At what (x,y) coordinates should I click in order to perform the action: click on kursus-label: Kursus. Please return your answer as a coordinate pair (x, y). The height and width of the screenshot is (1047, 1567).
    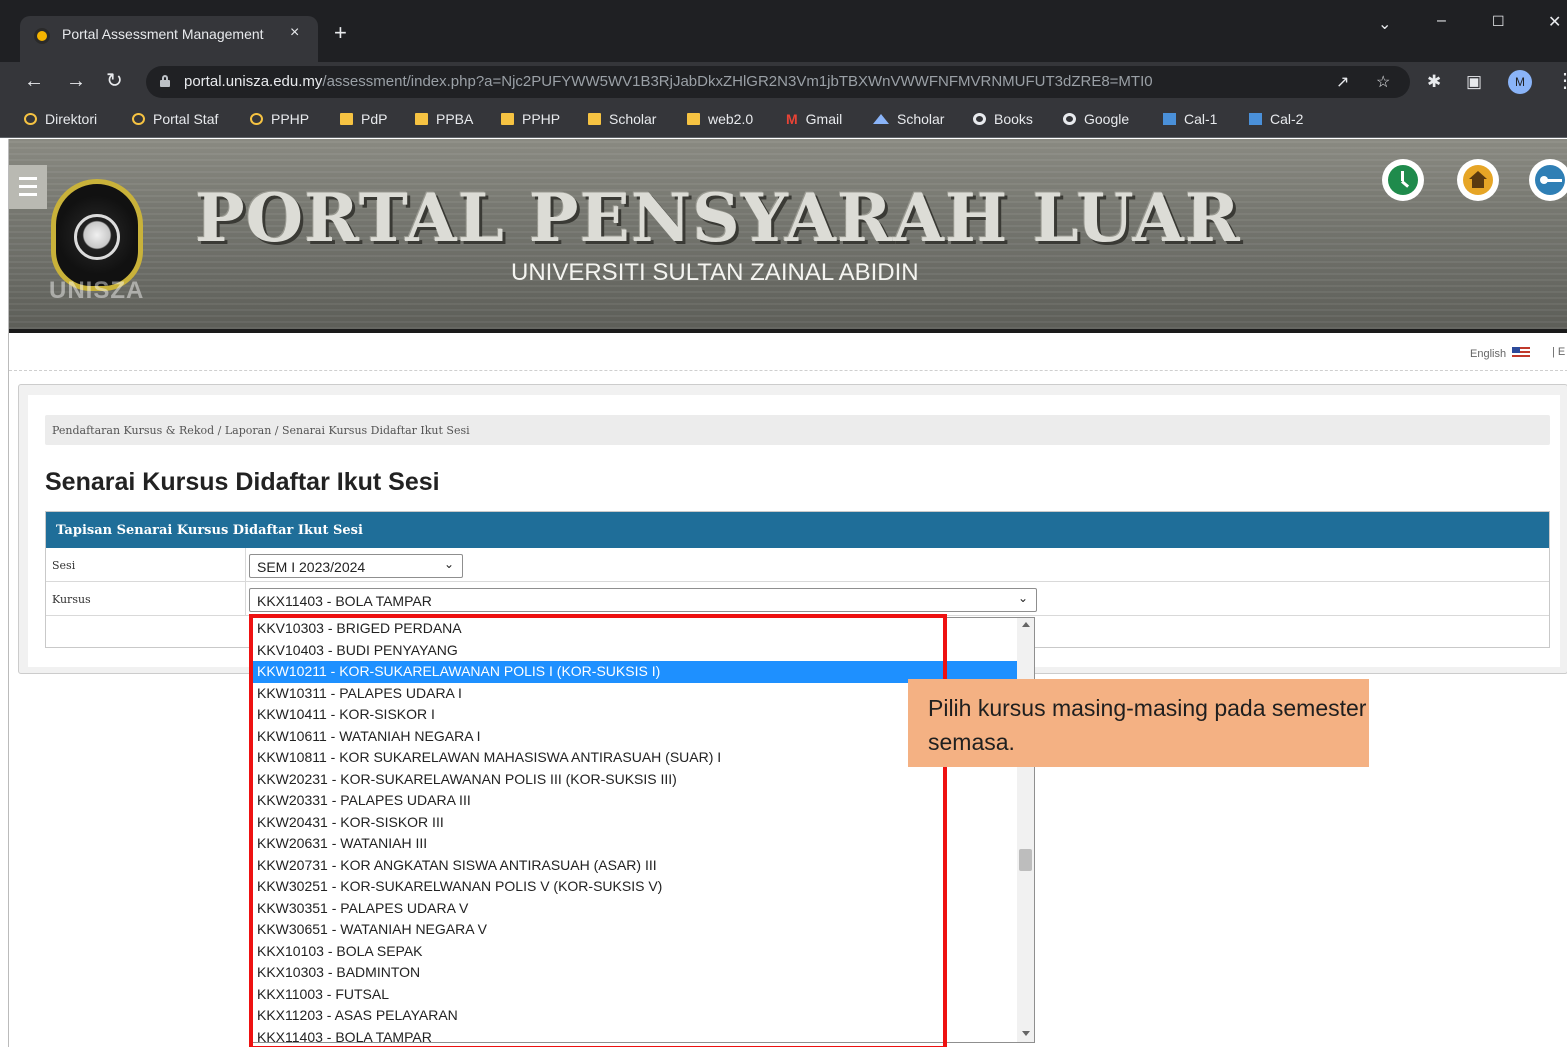
    Looking at the image, I should click on (71, 599).